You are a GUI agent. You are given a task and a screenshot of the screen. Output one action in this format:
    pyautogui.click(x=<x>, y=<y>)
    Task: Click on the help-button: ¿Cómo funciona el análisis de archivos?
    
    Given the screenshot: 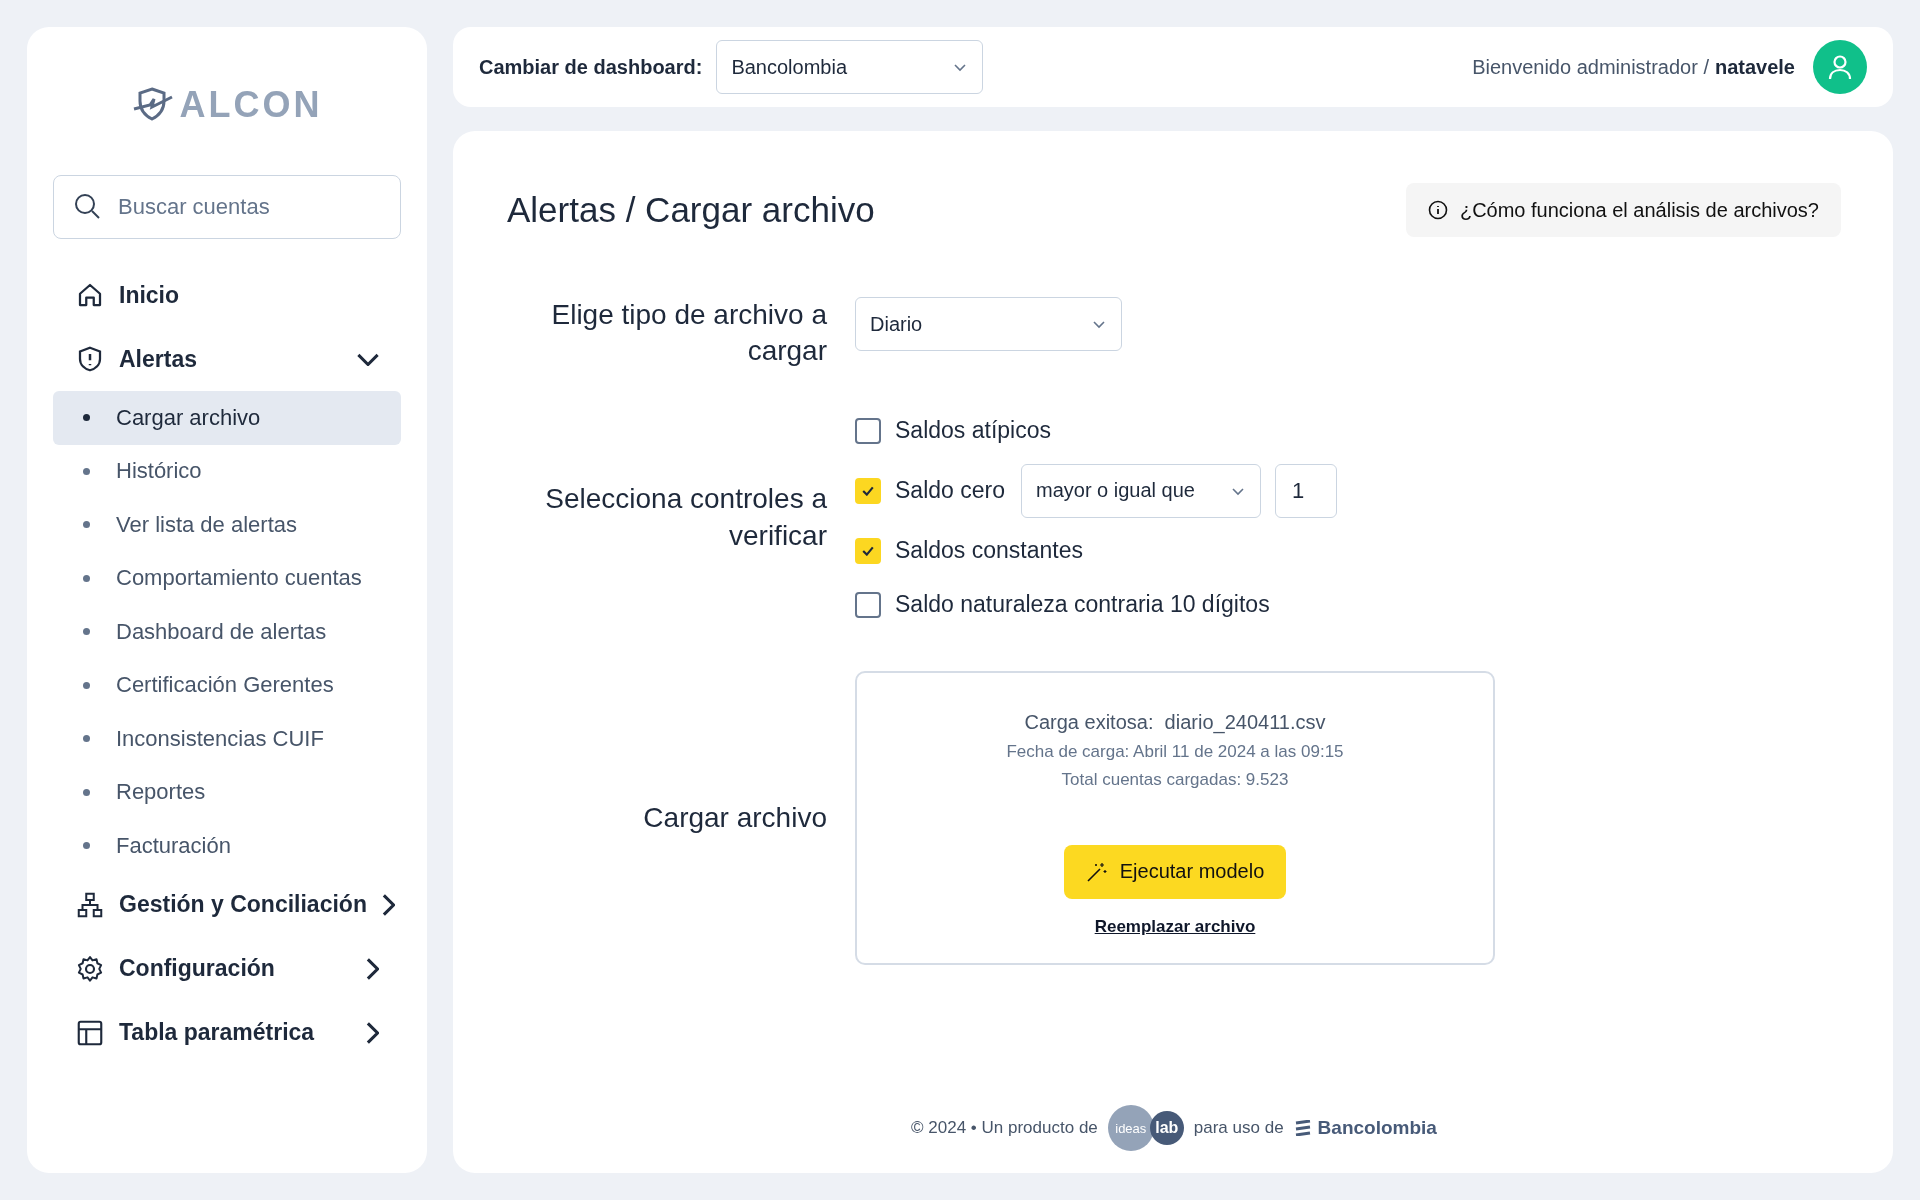 What is the action you would take?
    pyautogui.click(x=1623, y=210)
    